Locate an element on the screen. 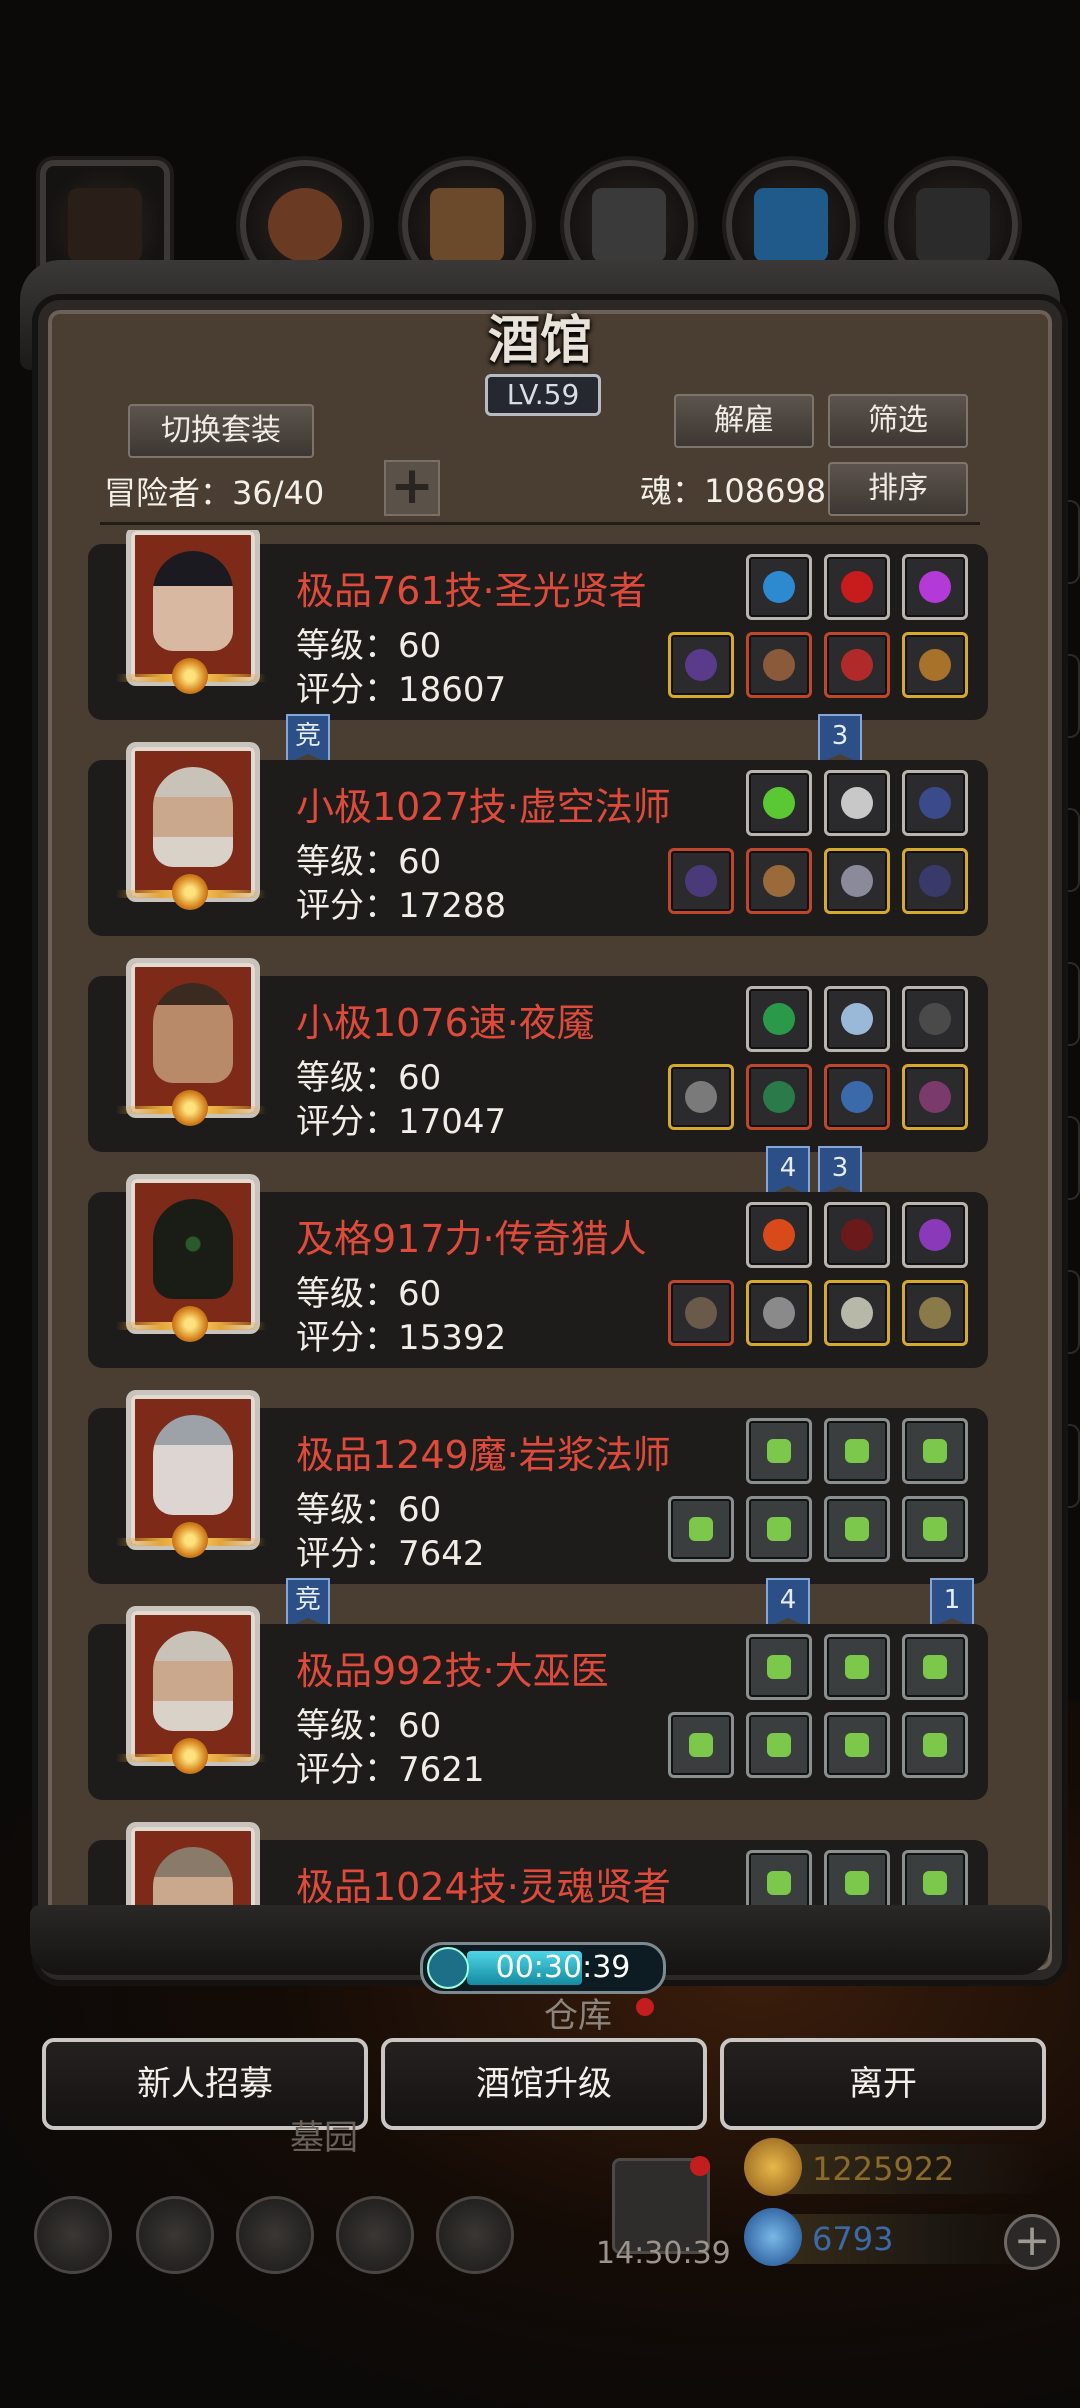 This screenshot has width=1080, height=2408. add-currency-button: + is located at coordinates (1032, 2242).